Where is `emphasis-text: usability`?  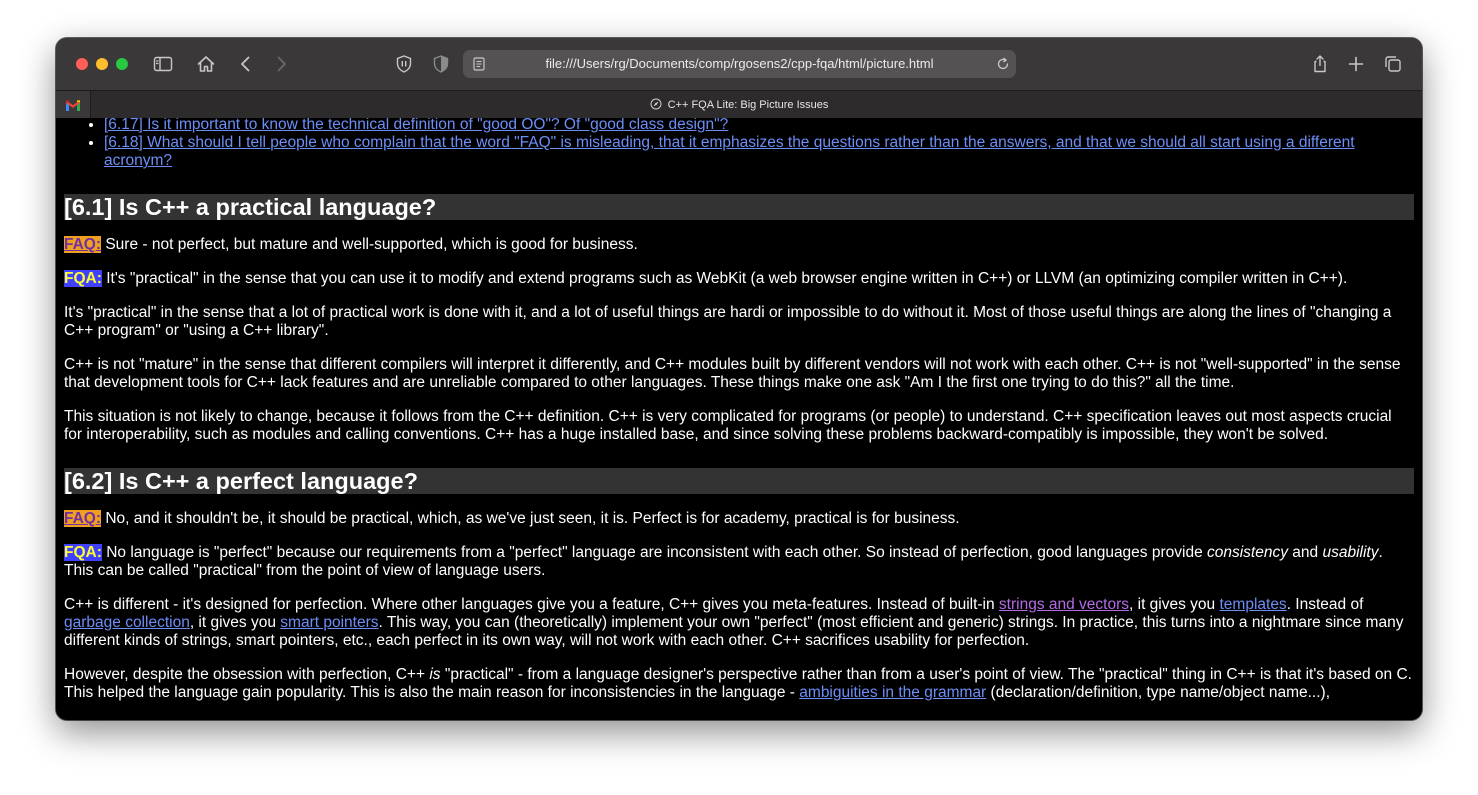
emphasis-text: usability is located at coordinates (1350, 552).